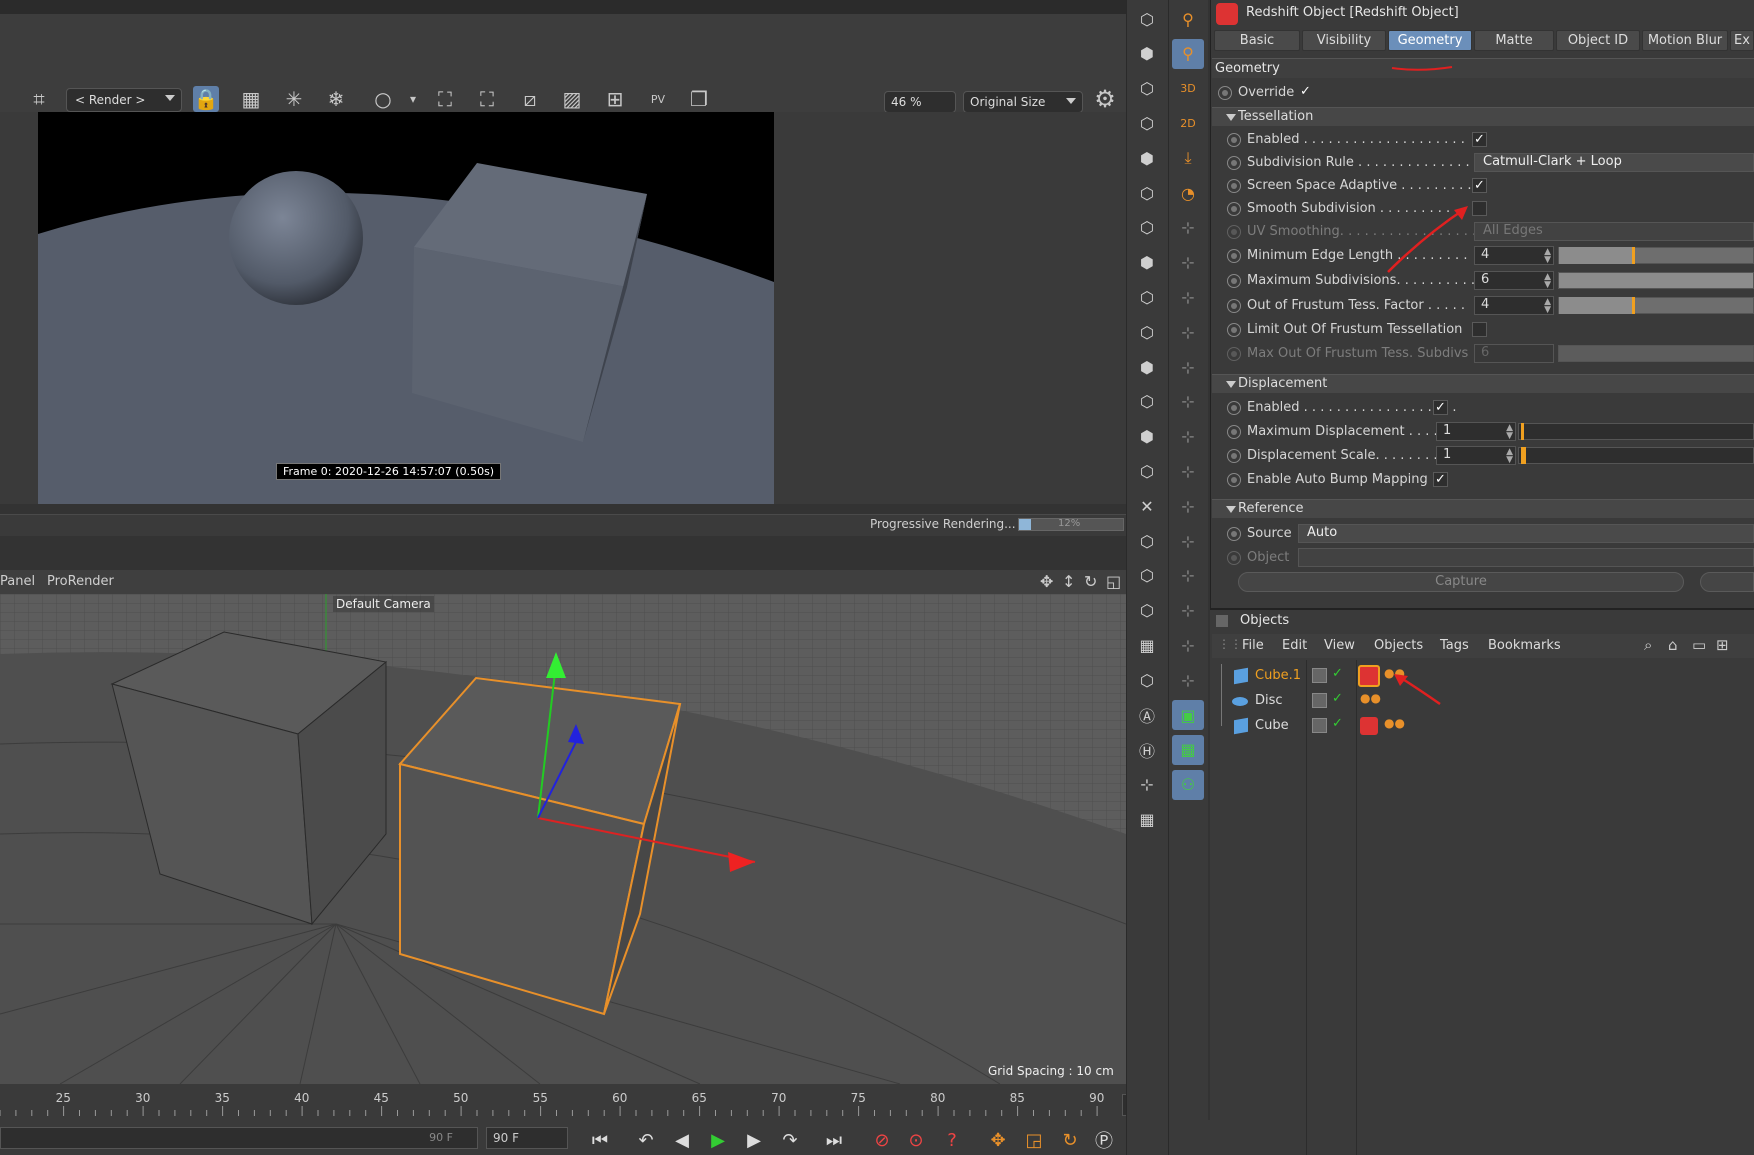 The height and width of the screenshot is (1155, 1754). I want to click on tool-icon: ✕, so click(1147, 506).